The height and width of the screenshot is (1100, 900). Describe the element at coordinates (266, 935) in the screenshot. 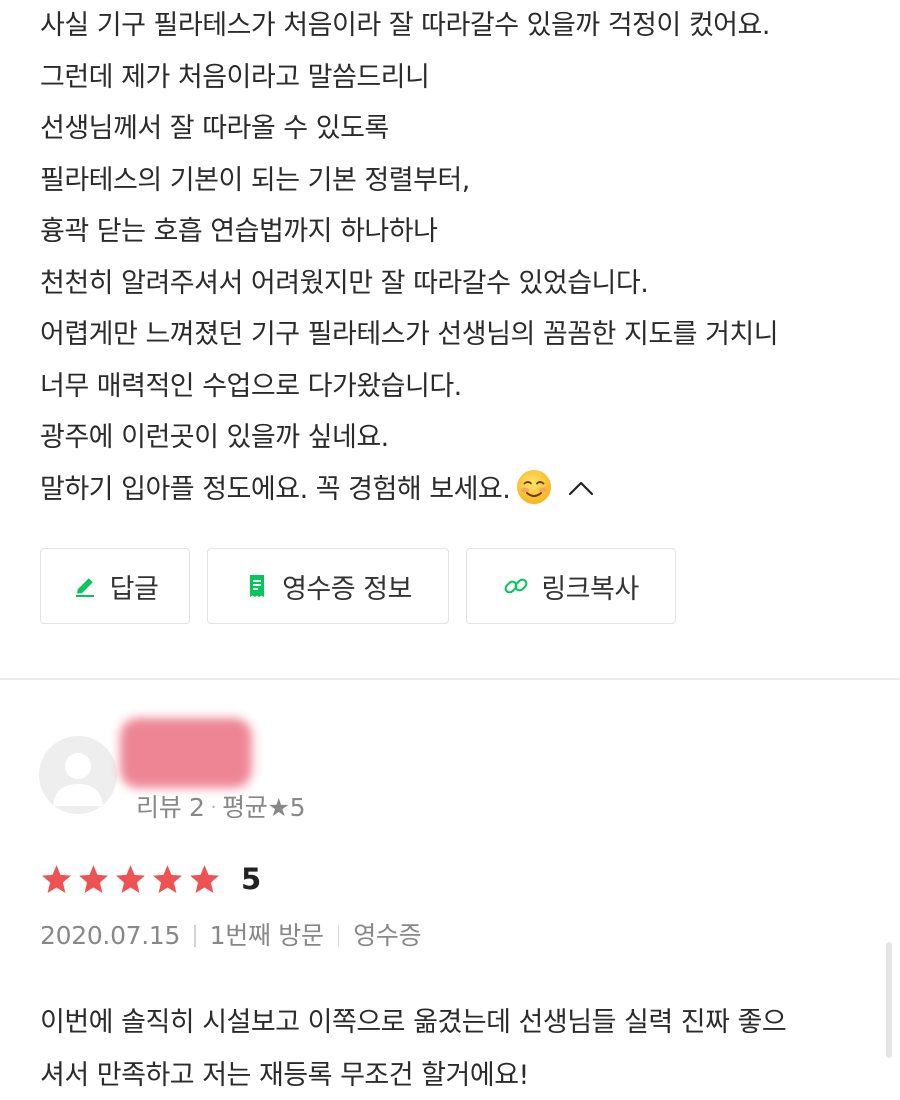

I see `visit-count: 1번째 방문` at that location.